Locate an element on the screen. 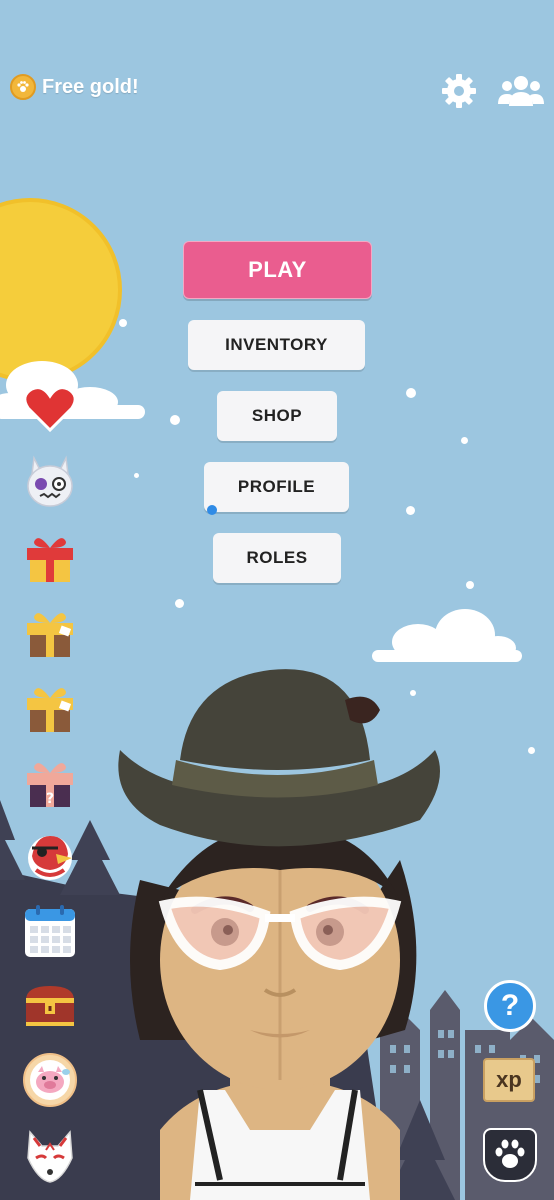  profile-label: PROFILE is located at coordinates (276, 486).